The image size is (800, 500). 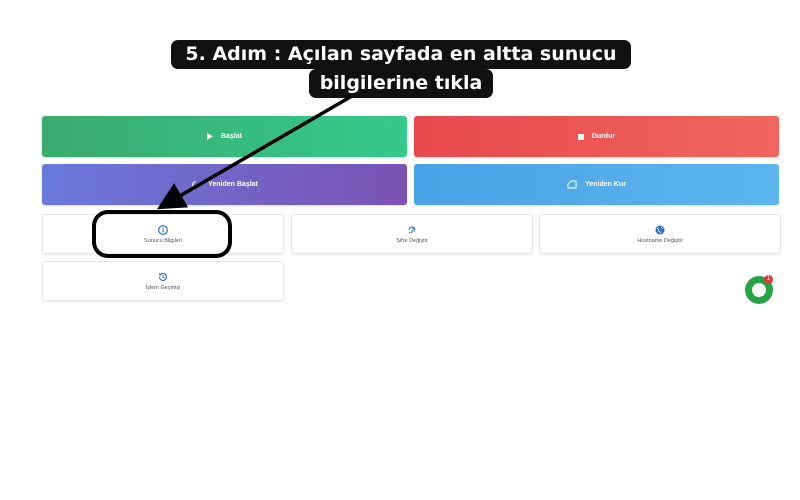 I want to click on highlight-ring, so click(x=162, y=234).